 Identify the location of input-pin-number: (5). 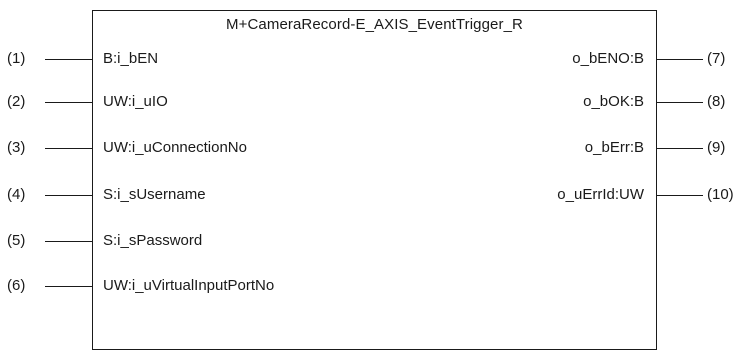
(16, 240).